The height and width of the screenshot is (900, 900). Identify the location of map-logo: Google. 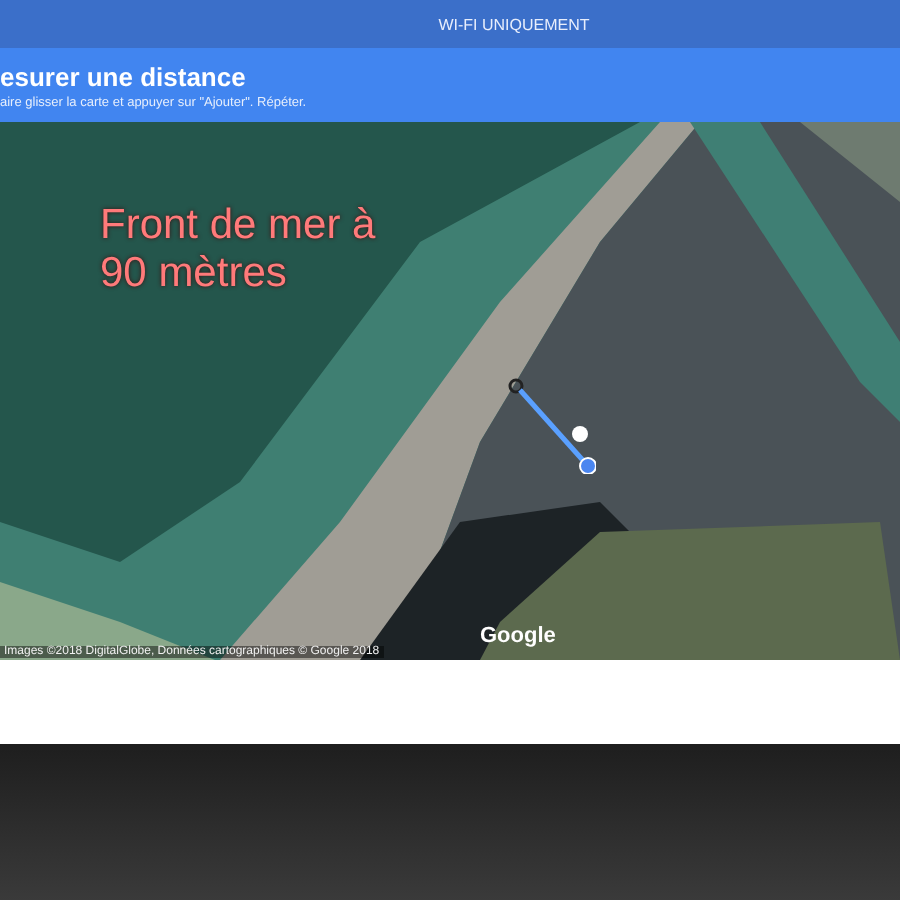
(518, 636).